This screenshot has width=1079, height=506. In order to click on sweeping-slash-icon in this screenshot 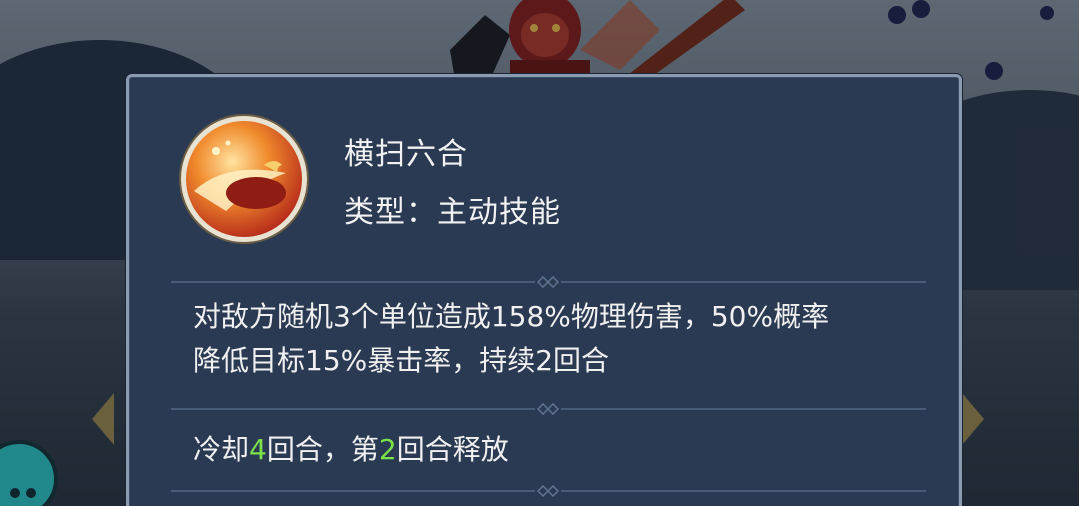, I will do `click(244, 179)`.